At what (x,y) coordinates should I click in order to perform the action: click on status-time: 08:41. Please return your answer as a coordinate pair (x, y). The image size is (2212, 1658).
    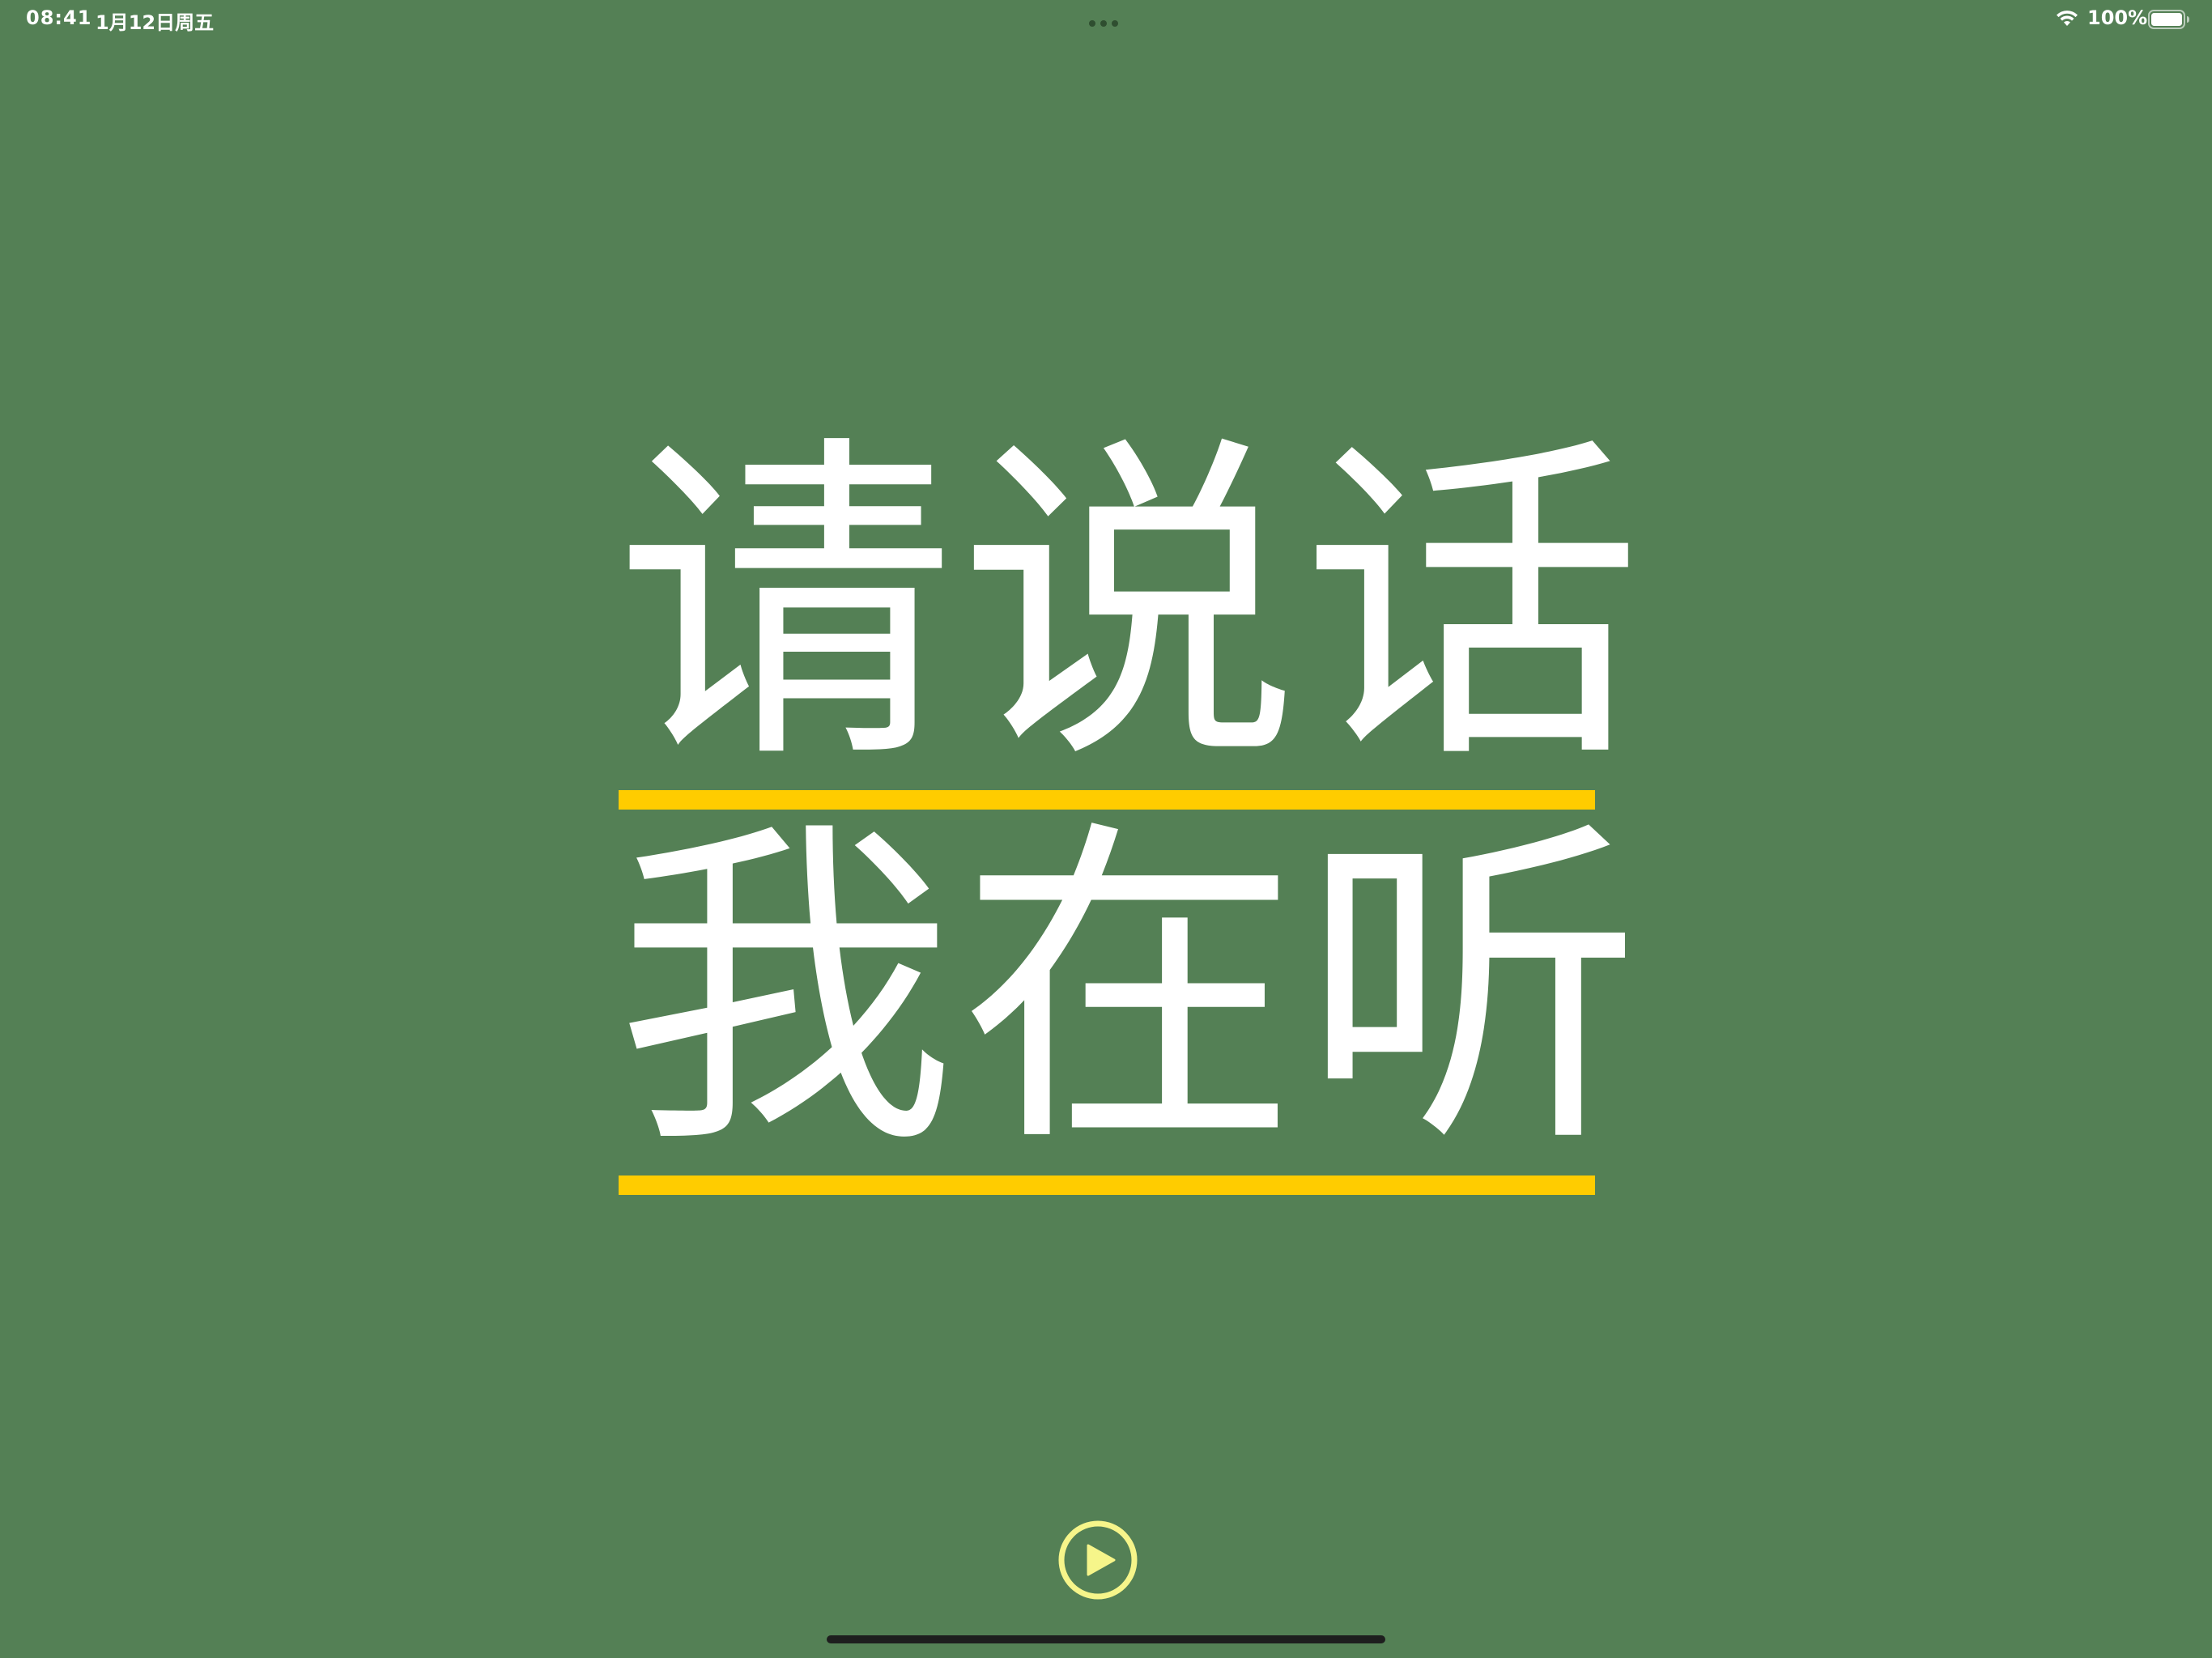
    Looking at the image, I should click on (59, 17).